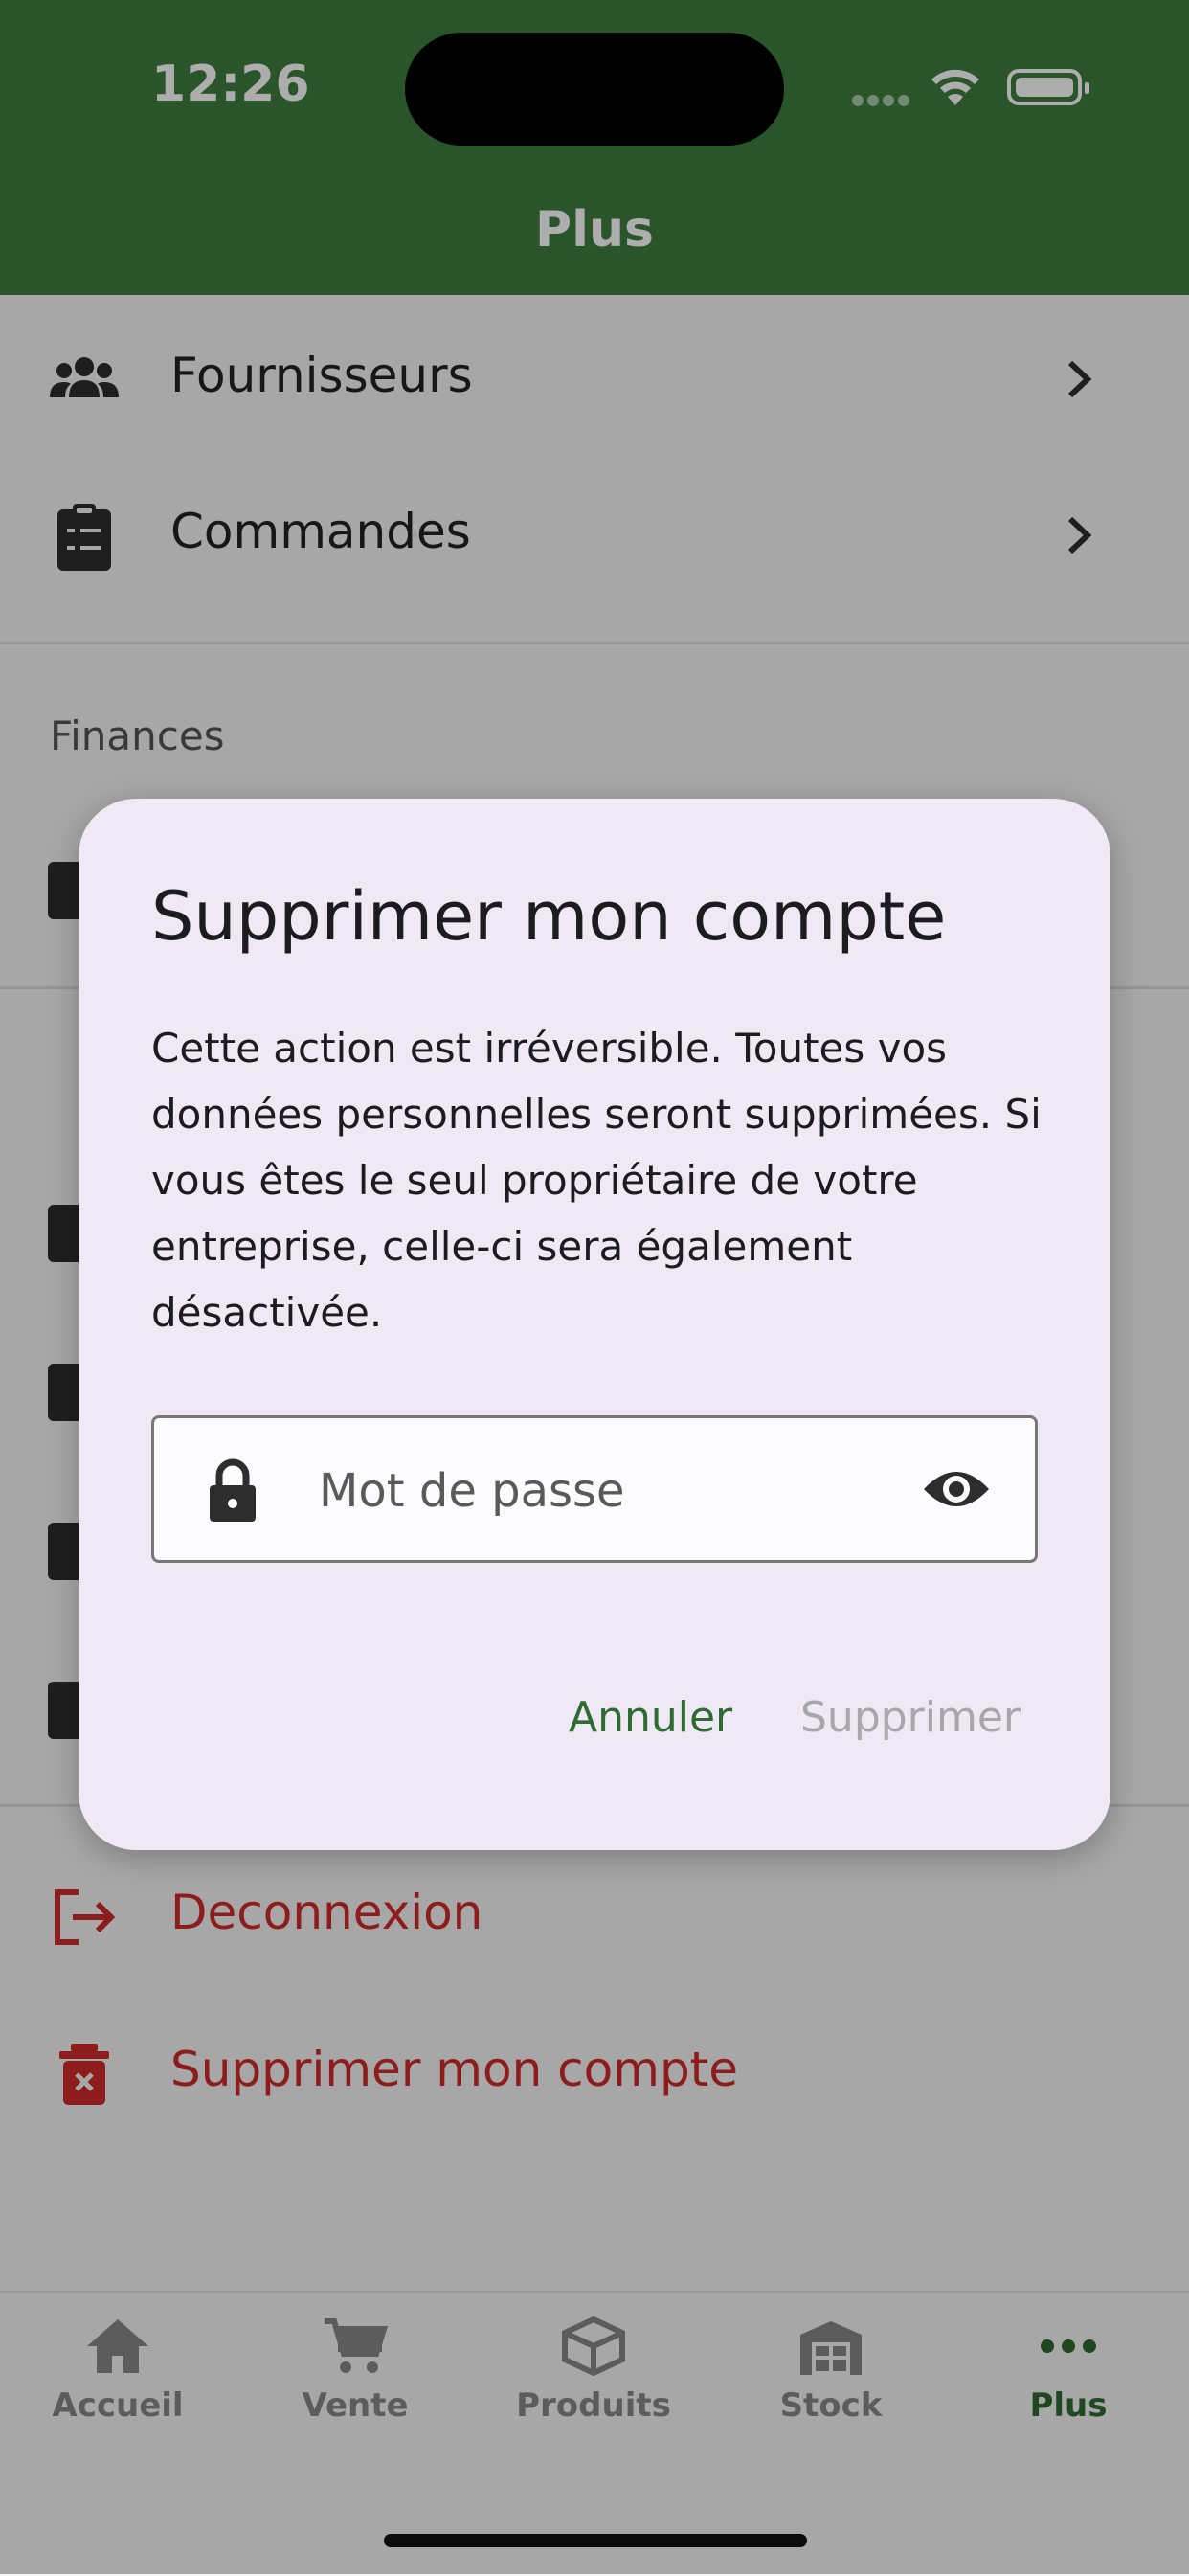  What do you see at coordinates (549, 916) in the screenshot?
I see `dialog-title: Supprimer mon compte` at bounding box center [549, 916].